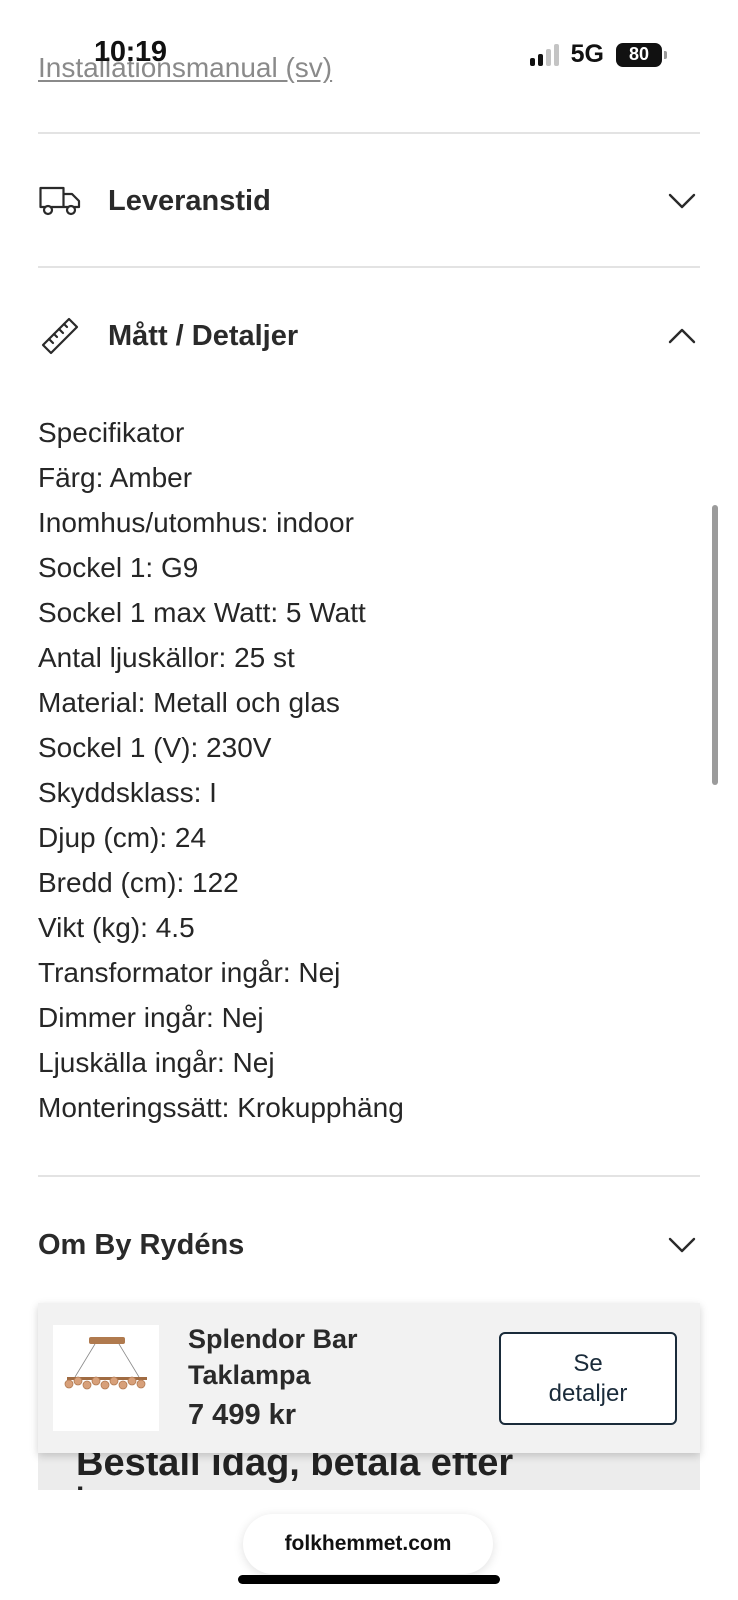 The image size is (738, 1600). What do you see at coordinates (156, 1062) in the screenshot?
I see `spec-item: Ljuskälla ingår: Nej` at bounding box center [156, 1062].